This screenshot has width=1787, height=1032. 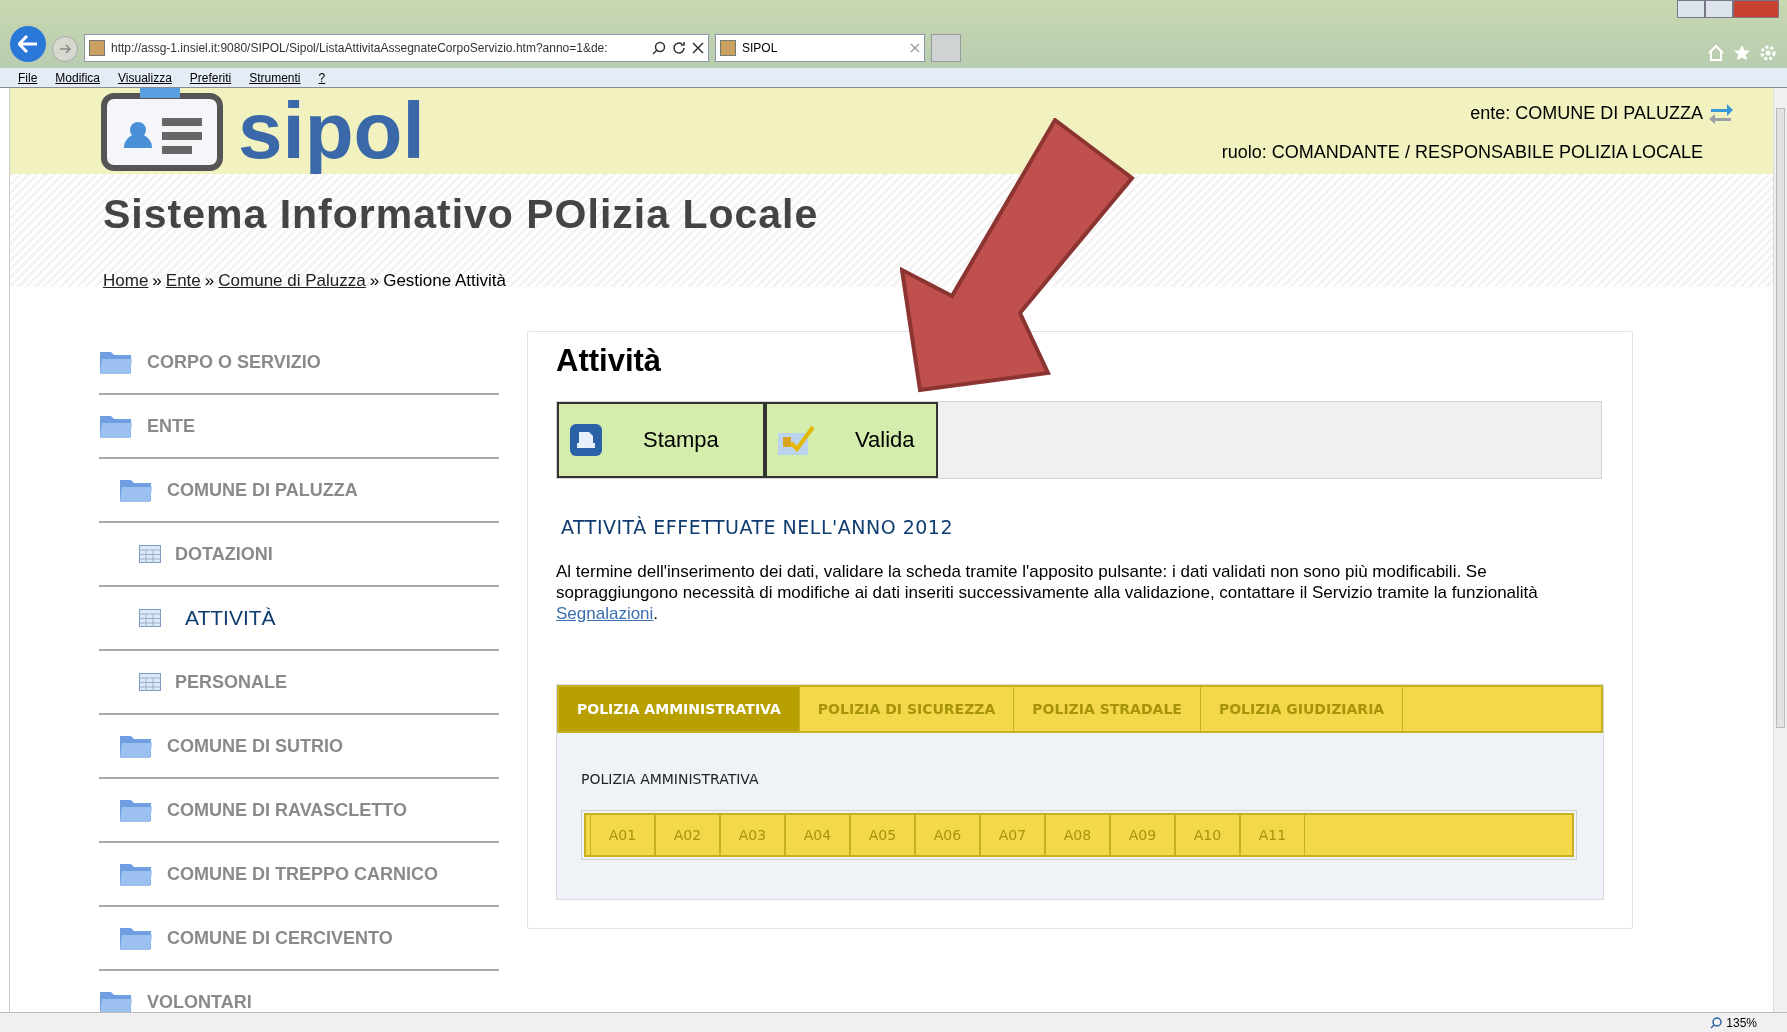 What do you see at coordinates (461, 214) in the screenshot?
I see `site-title: Sistema Informativo POlizia Locale` at bounding box center [461, 214].